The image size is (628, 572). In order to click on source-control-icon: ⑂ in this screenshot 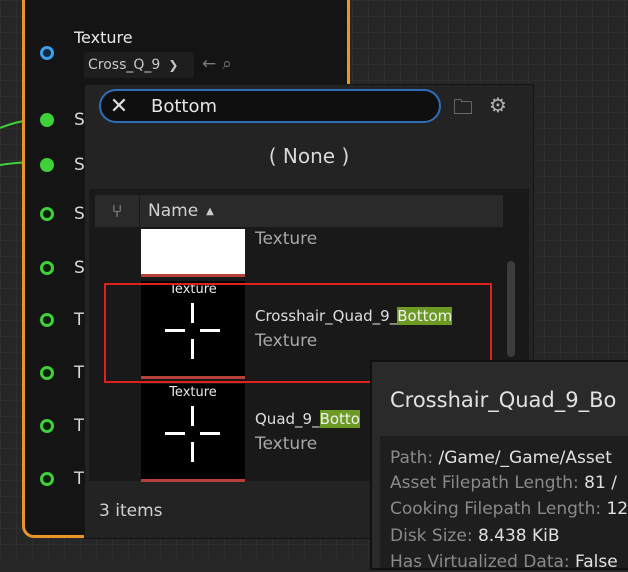, I will do `click(117, 211)`.